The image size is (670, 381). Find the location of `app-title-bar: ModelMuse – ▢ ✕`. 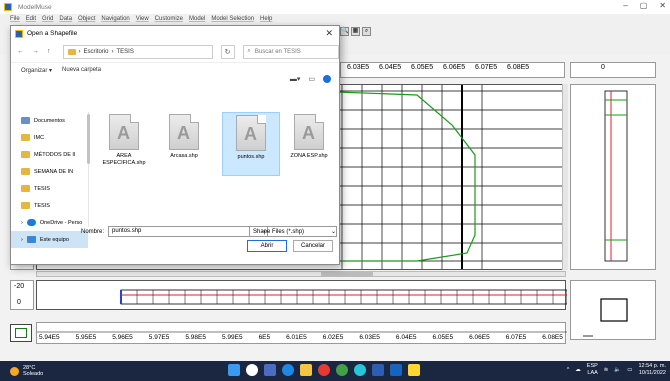

app-title-bar: ModelMuse – ▢ ✕ is located at coordinates (335, 7).